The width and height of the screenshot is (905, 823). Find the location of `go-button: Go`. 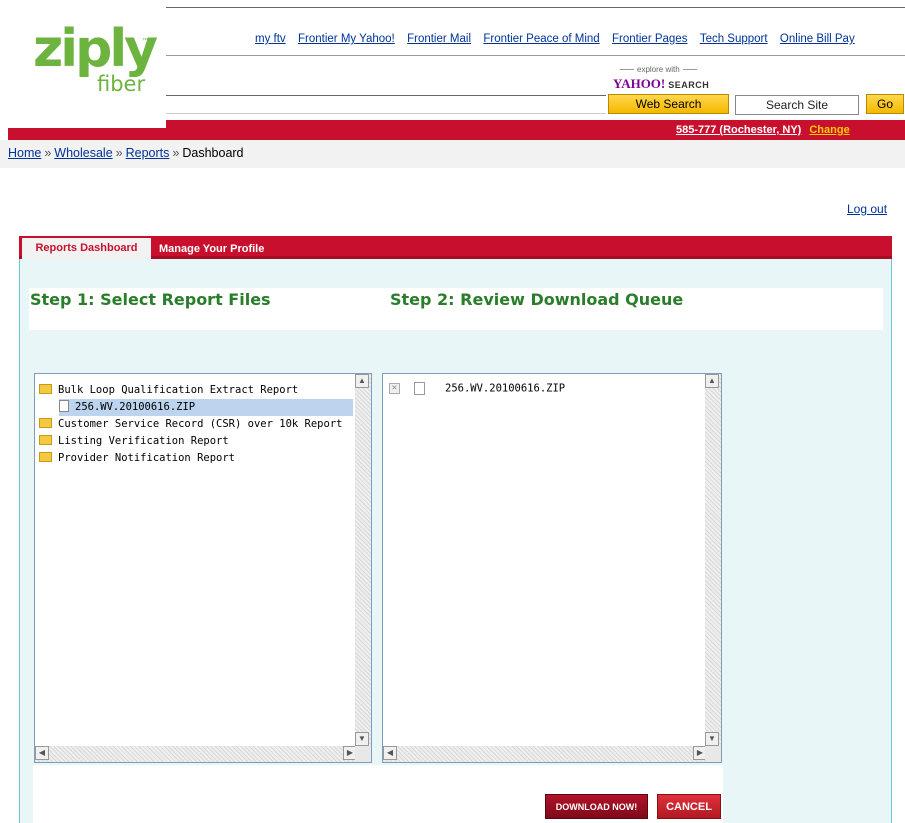

go-button: Go is located at coordinates (885, 104).